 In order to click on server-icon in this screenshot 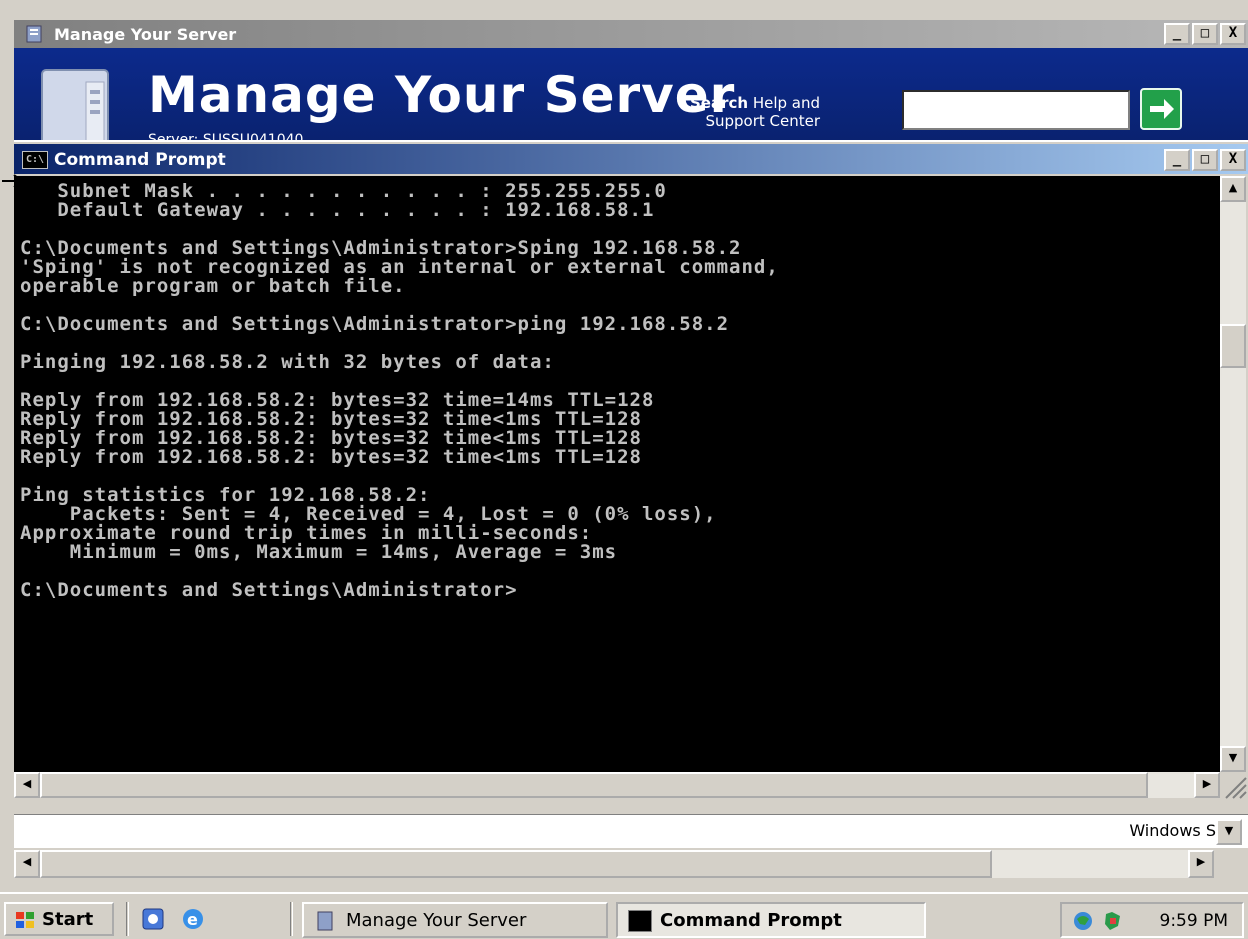, I will do `click(75, 104)`.